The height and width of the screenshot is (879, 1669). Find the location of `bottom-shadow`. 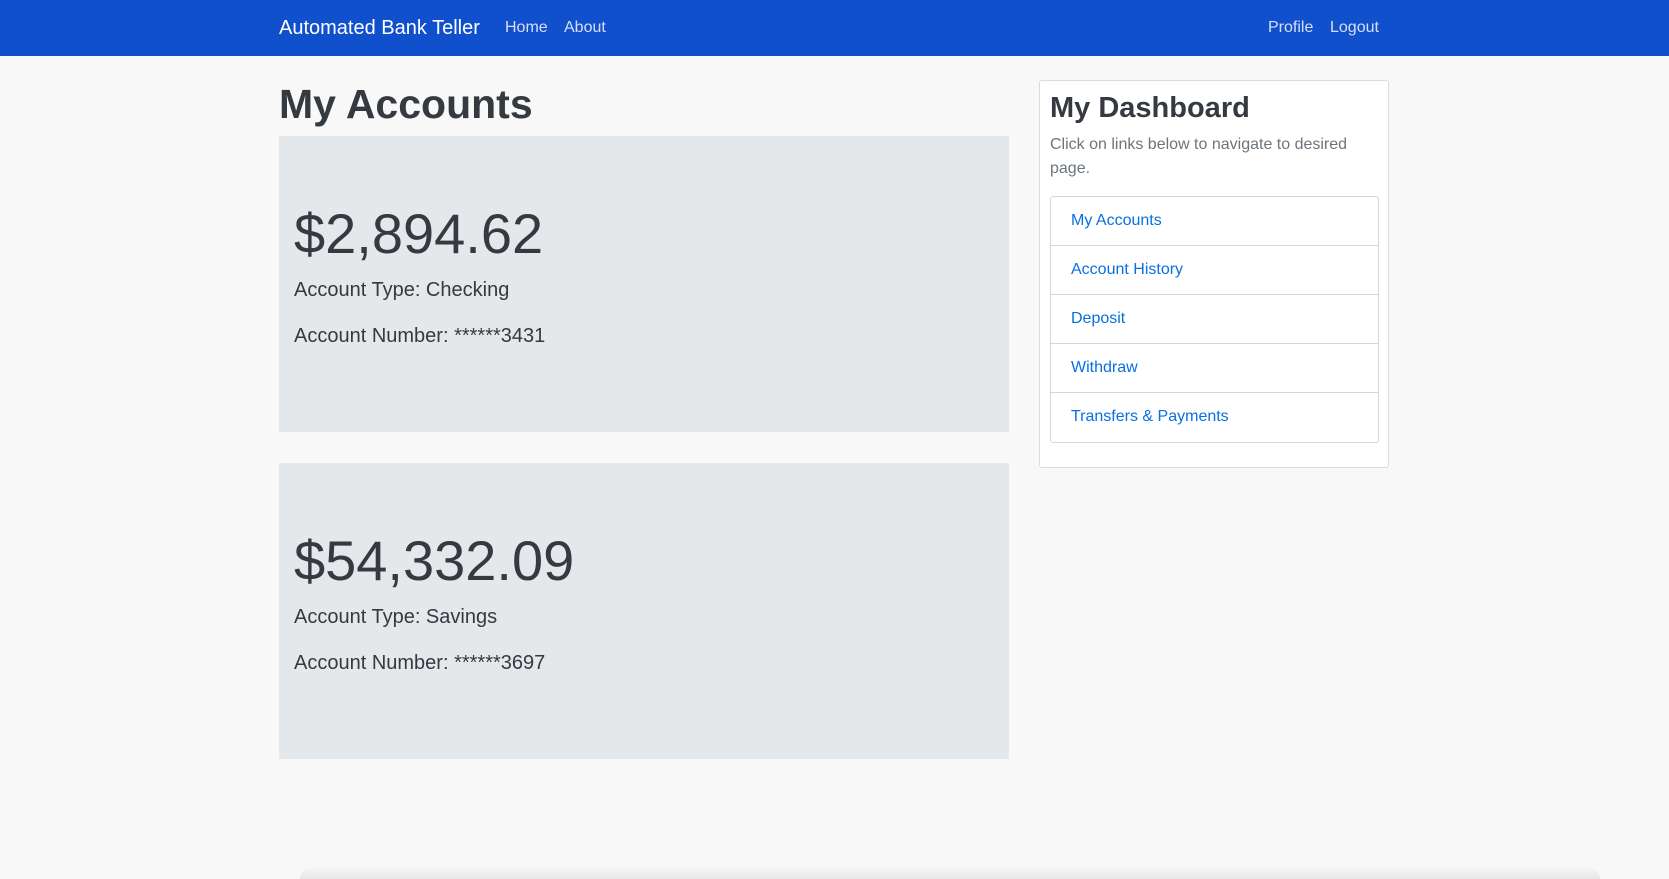

bottom-shadow is located at coordinates (950, 872).